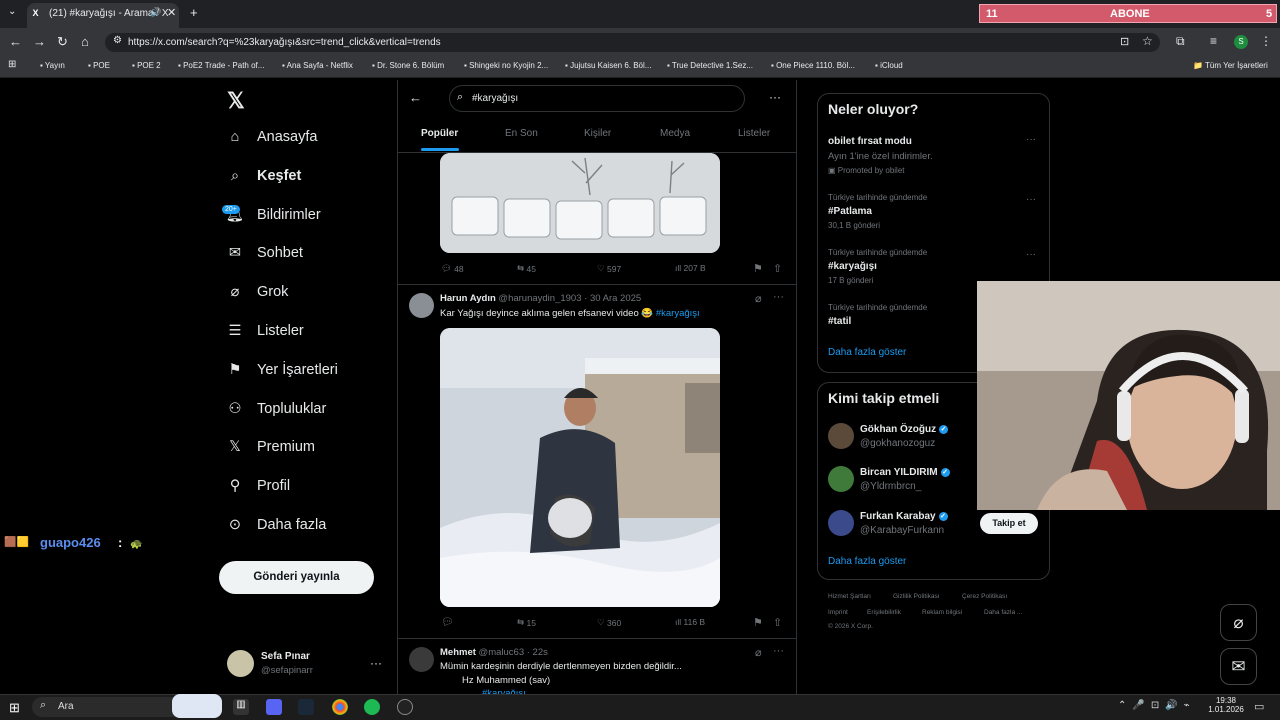 This screenshot has height=720, width=1280. Describe the element at coordinates (758, 268) in the screenshot. I see `bookmark-post-icon: ⚑` at that location.